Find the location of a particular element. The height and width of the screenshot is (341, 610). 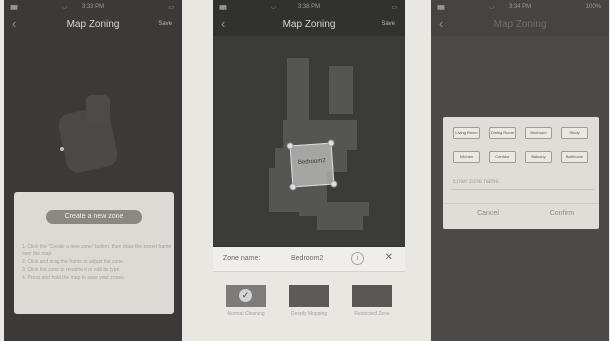

check-icon: ✓ is located at coordinates (245, 295).